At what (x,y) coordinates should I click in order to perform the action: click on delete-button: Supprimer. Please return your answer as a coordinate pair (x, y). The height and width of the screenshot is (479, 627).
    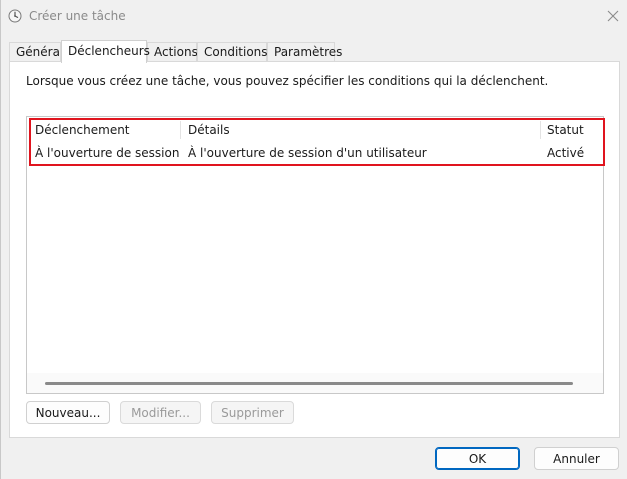
    Looking at the image, I should click on (252, 412).